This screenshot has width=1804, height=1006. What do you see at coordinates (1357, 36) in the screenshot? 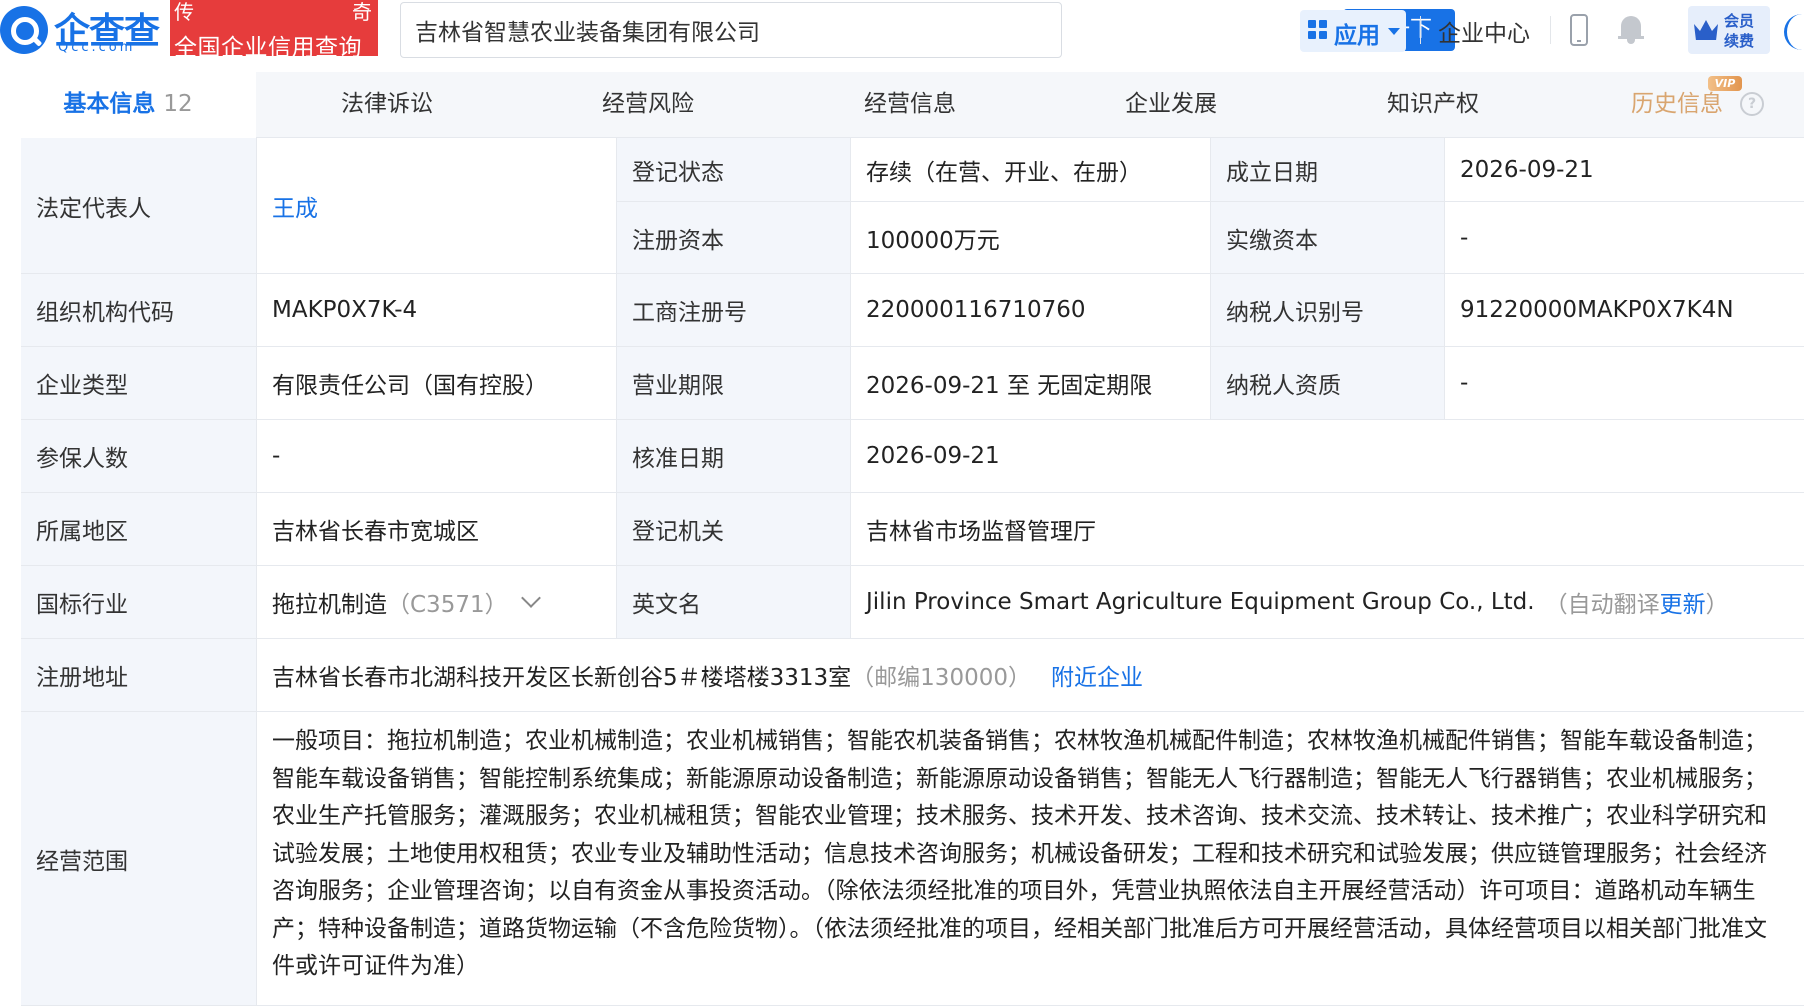
I see `apps-label: 应用` at bounding box center [1357, 36].